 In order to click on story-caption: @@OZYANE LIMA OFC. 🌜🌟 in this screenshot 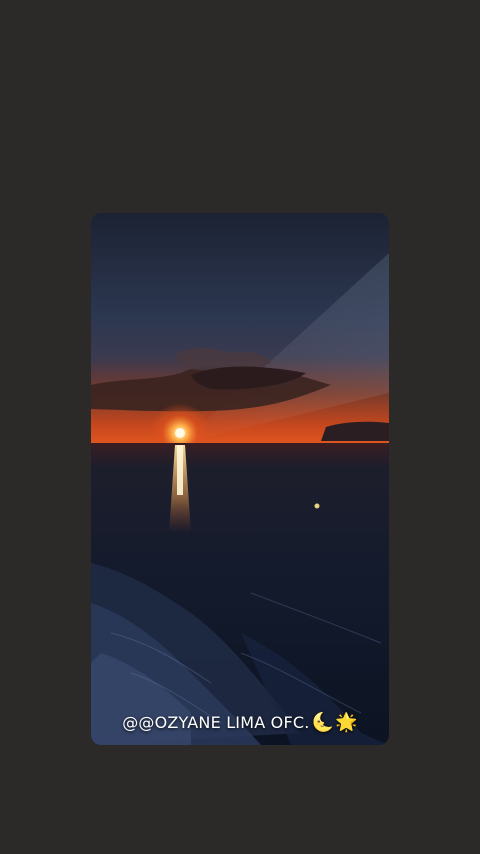, I will do `click(240, 722)`.